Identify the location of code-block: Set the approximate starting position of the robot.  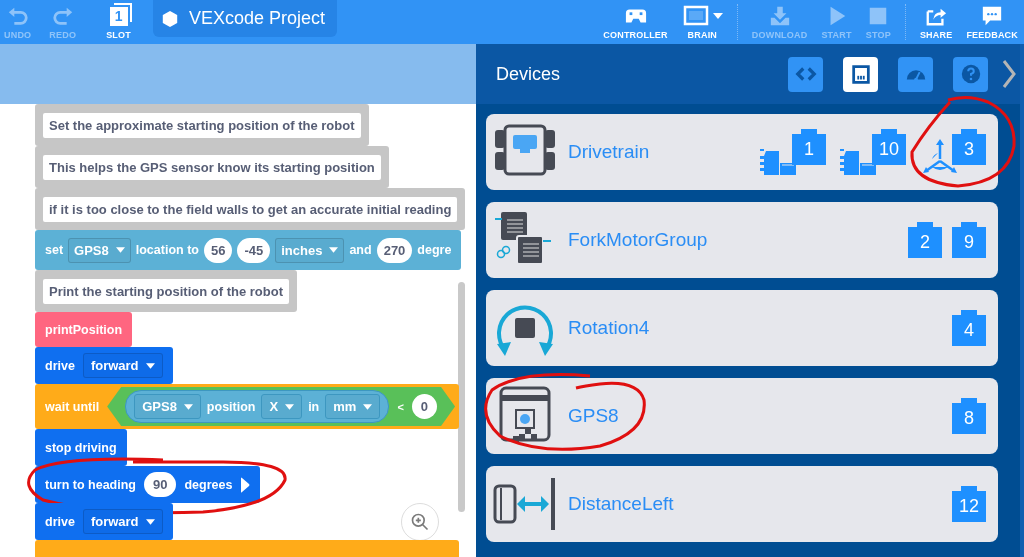
(202, 125).